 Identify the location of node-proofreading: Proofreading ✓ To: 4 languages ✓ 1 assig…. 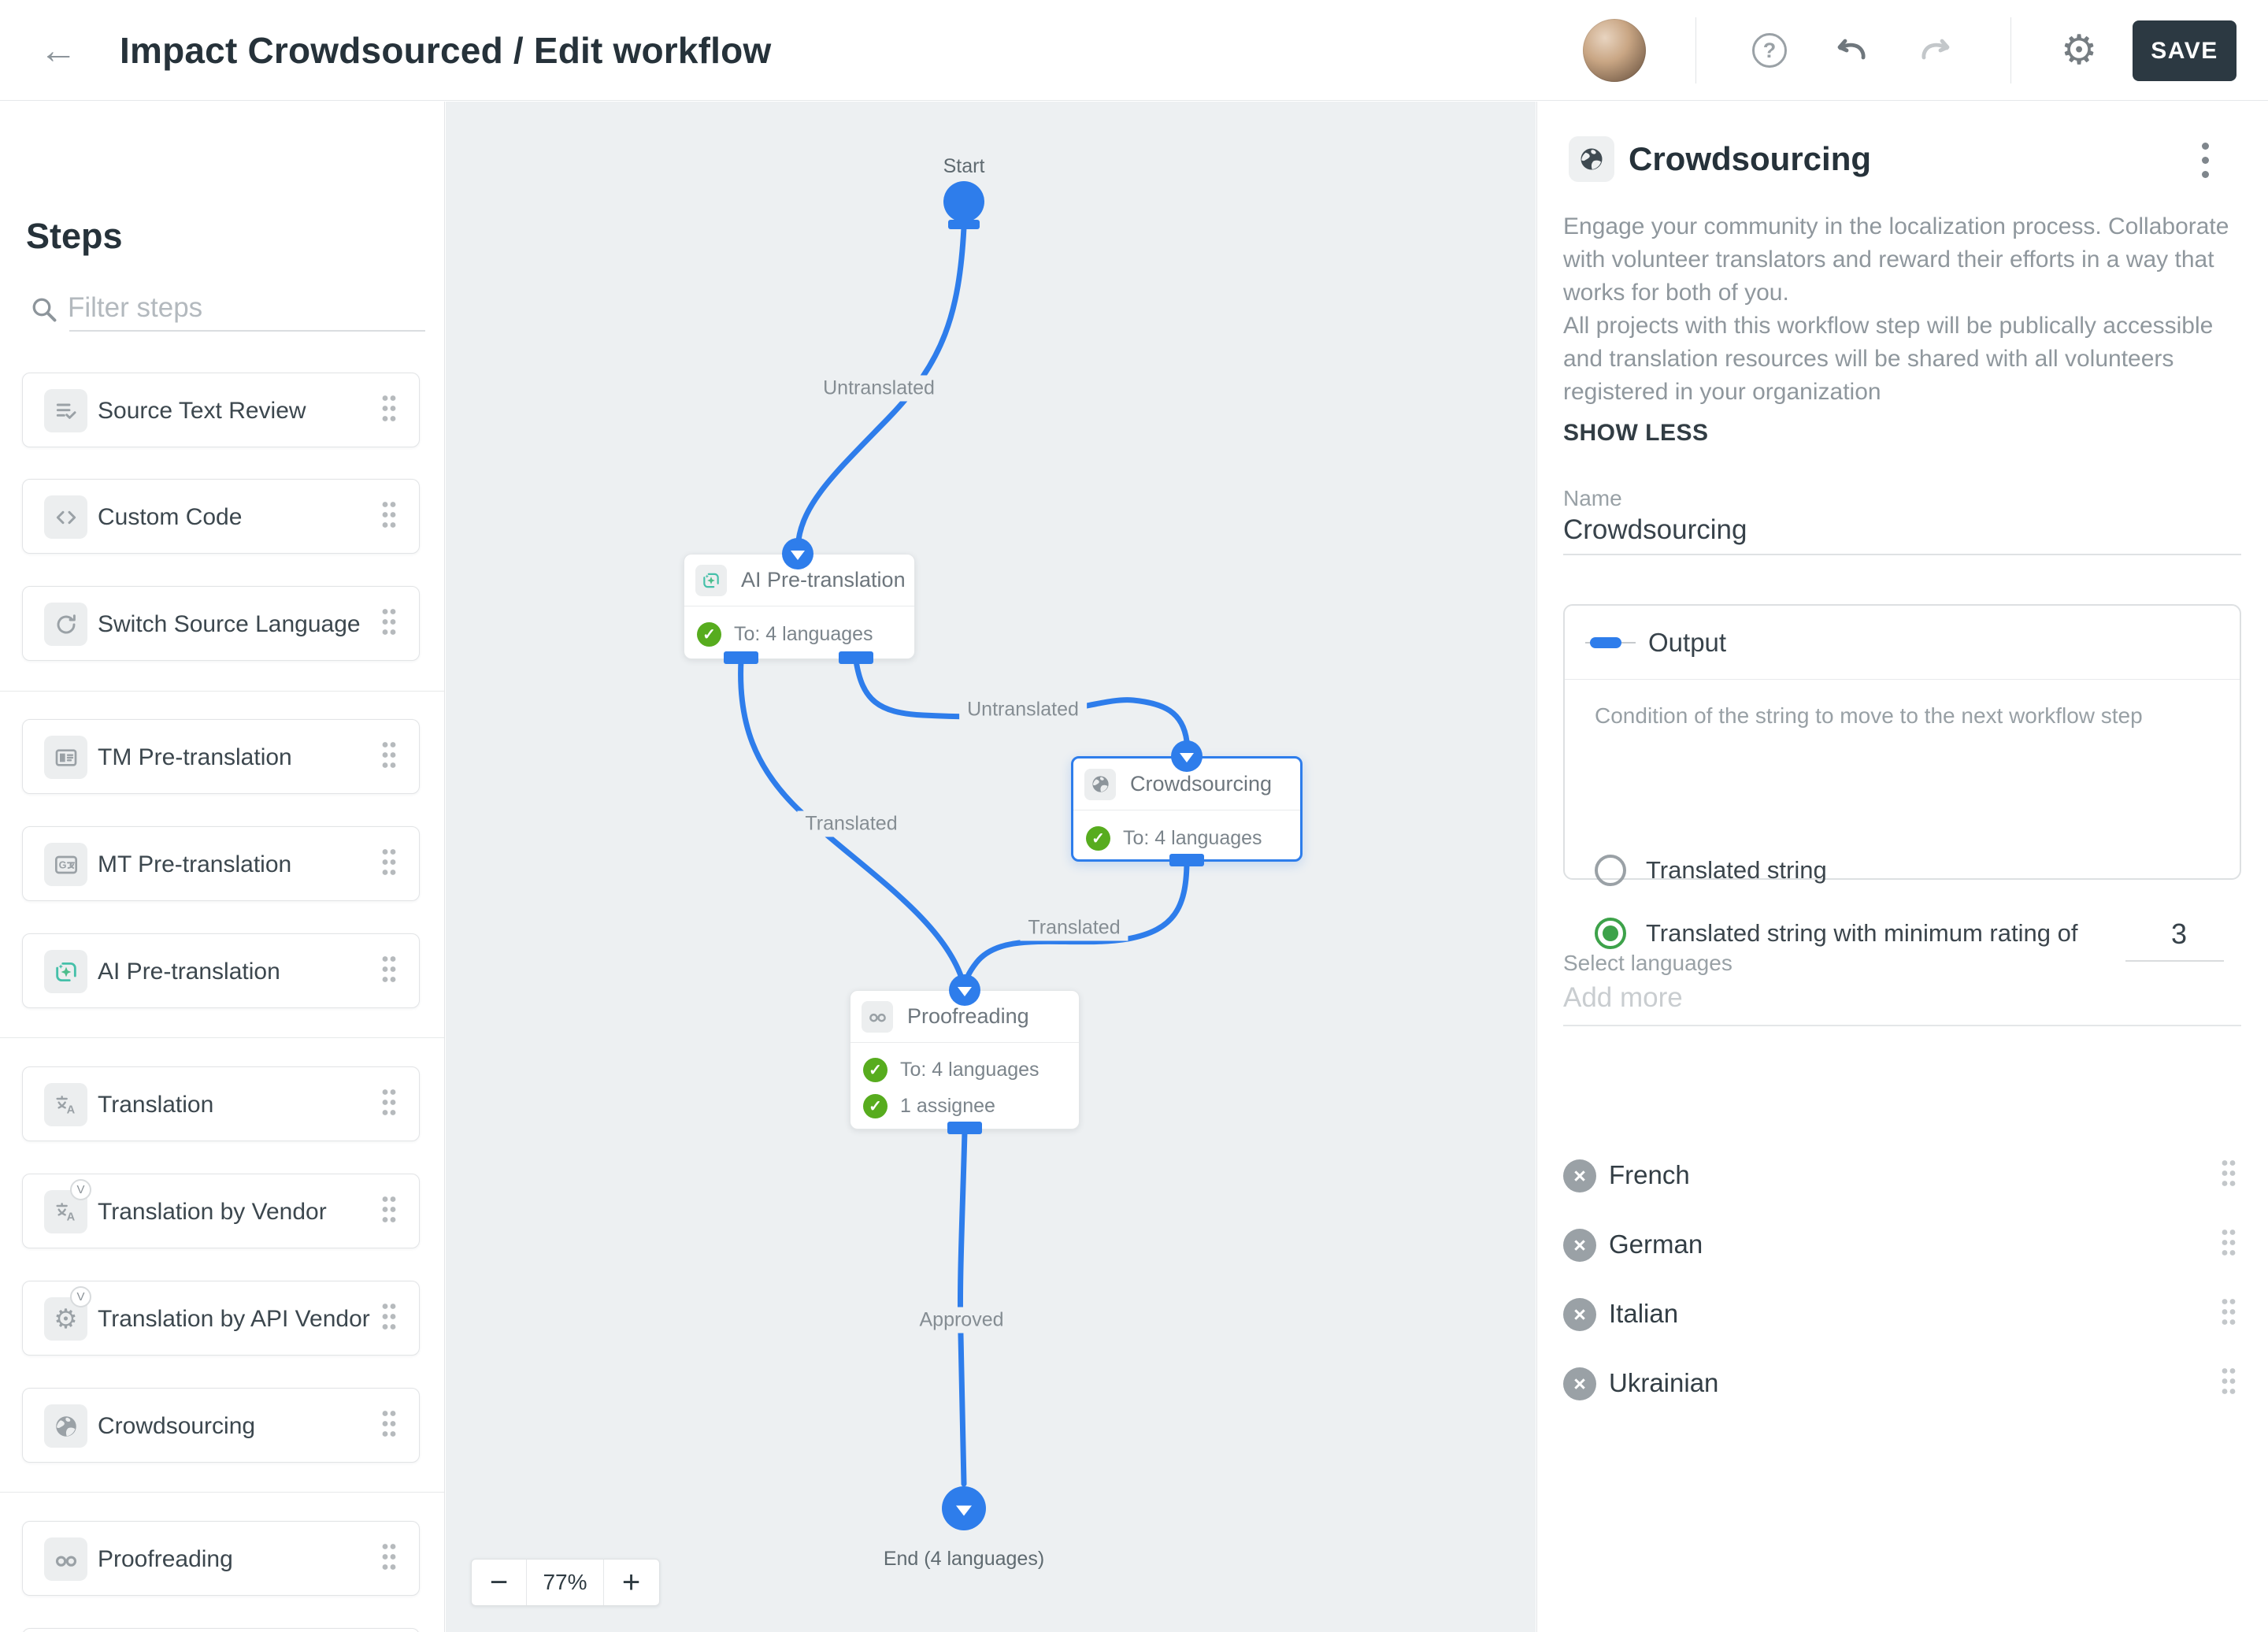
(965, 1059).